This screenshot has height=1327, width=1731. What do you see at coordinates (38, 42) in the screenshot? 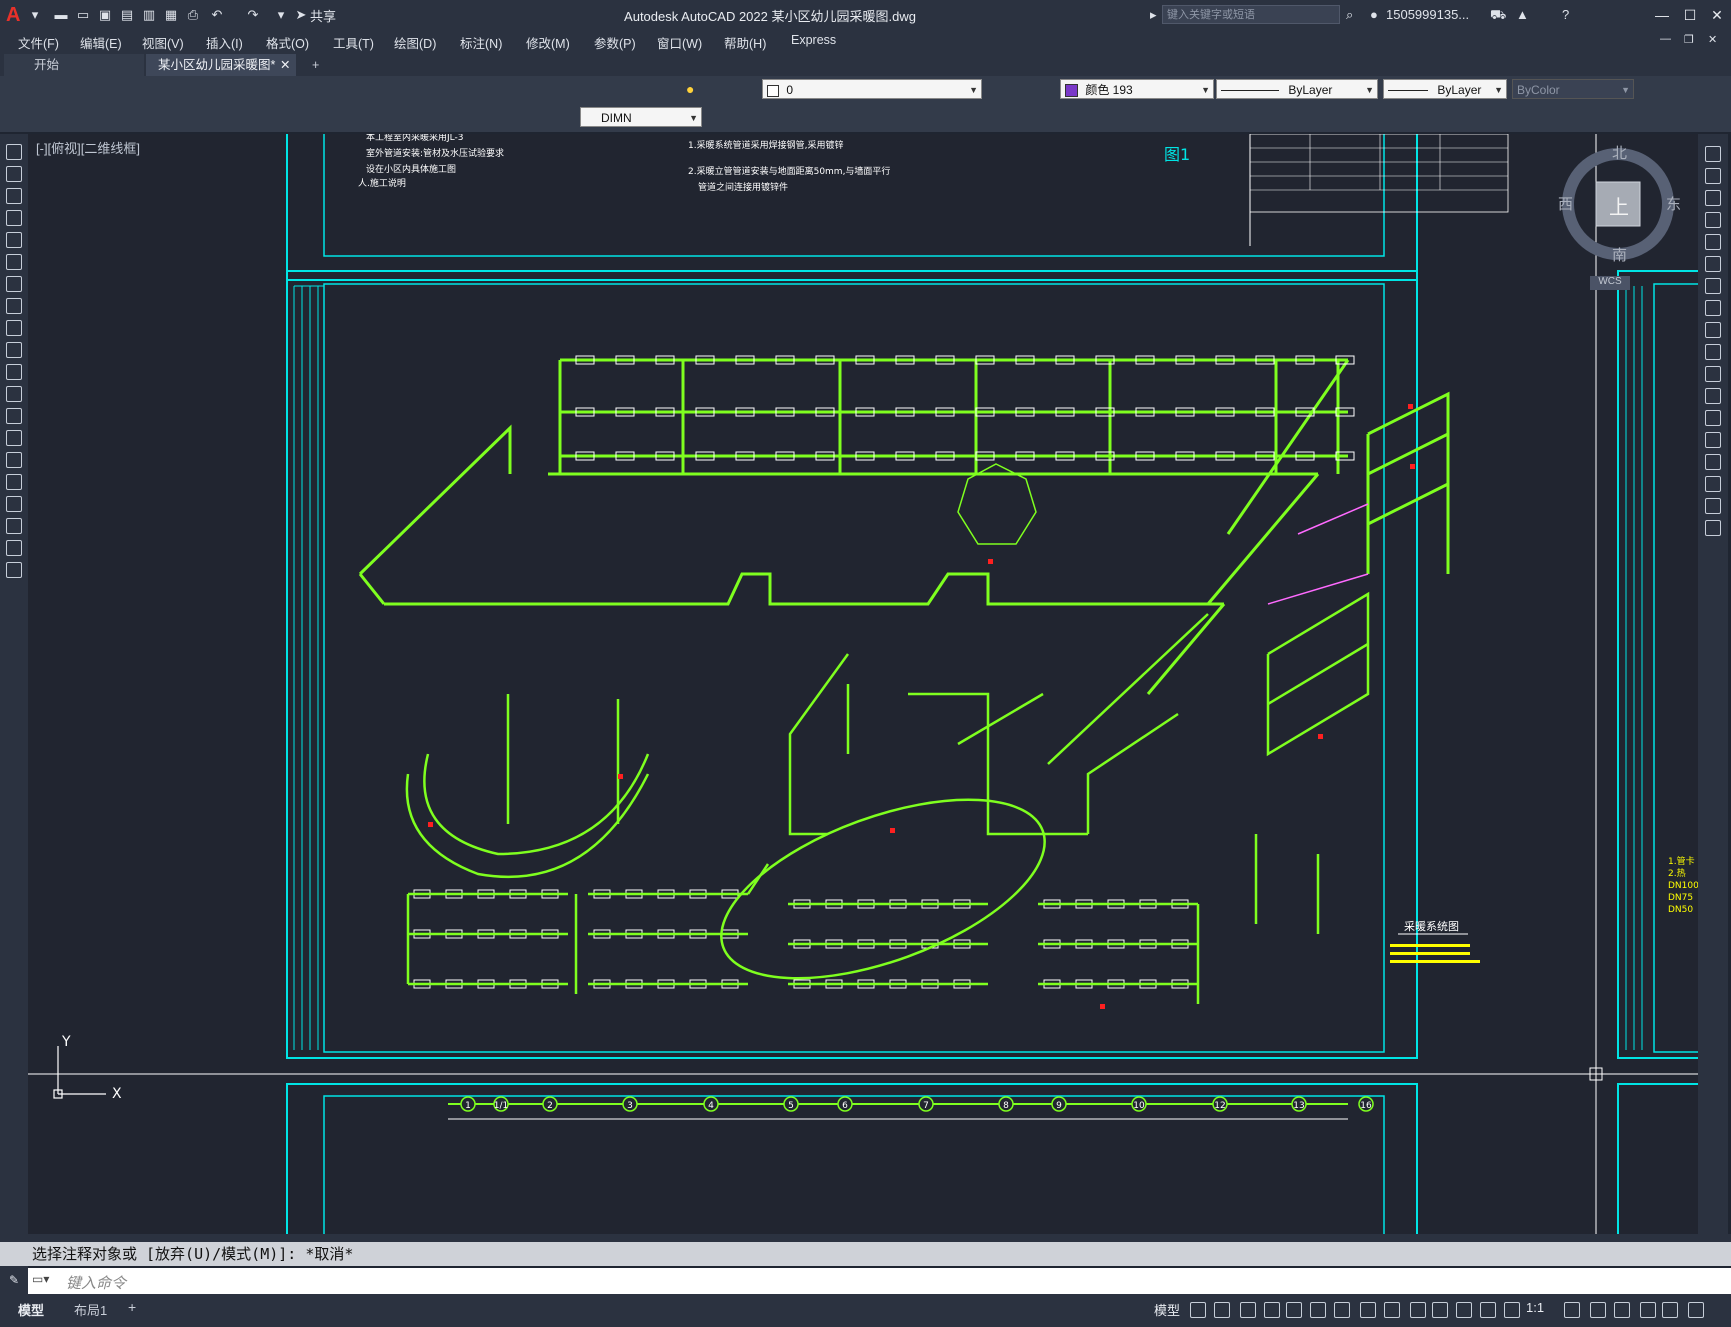
I see `menu-file: 文件(F)` at bounding box center [38, 42].